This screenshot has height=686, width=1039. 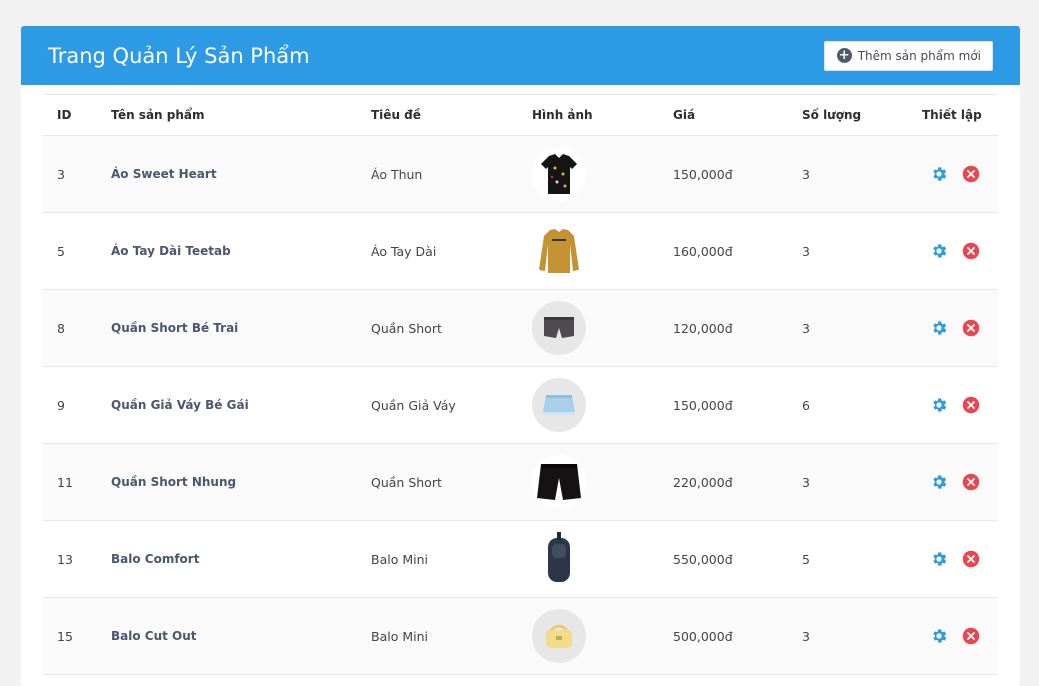 I want to click on cell-id: 13, so click(x=70, y=559).